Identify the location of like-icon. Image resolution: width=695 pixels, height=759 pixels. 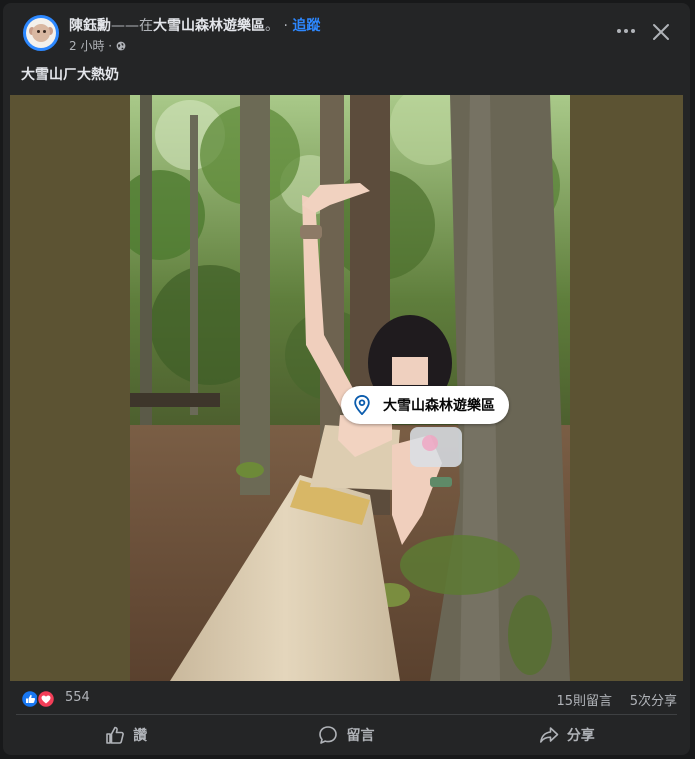
(30, 699).